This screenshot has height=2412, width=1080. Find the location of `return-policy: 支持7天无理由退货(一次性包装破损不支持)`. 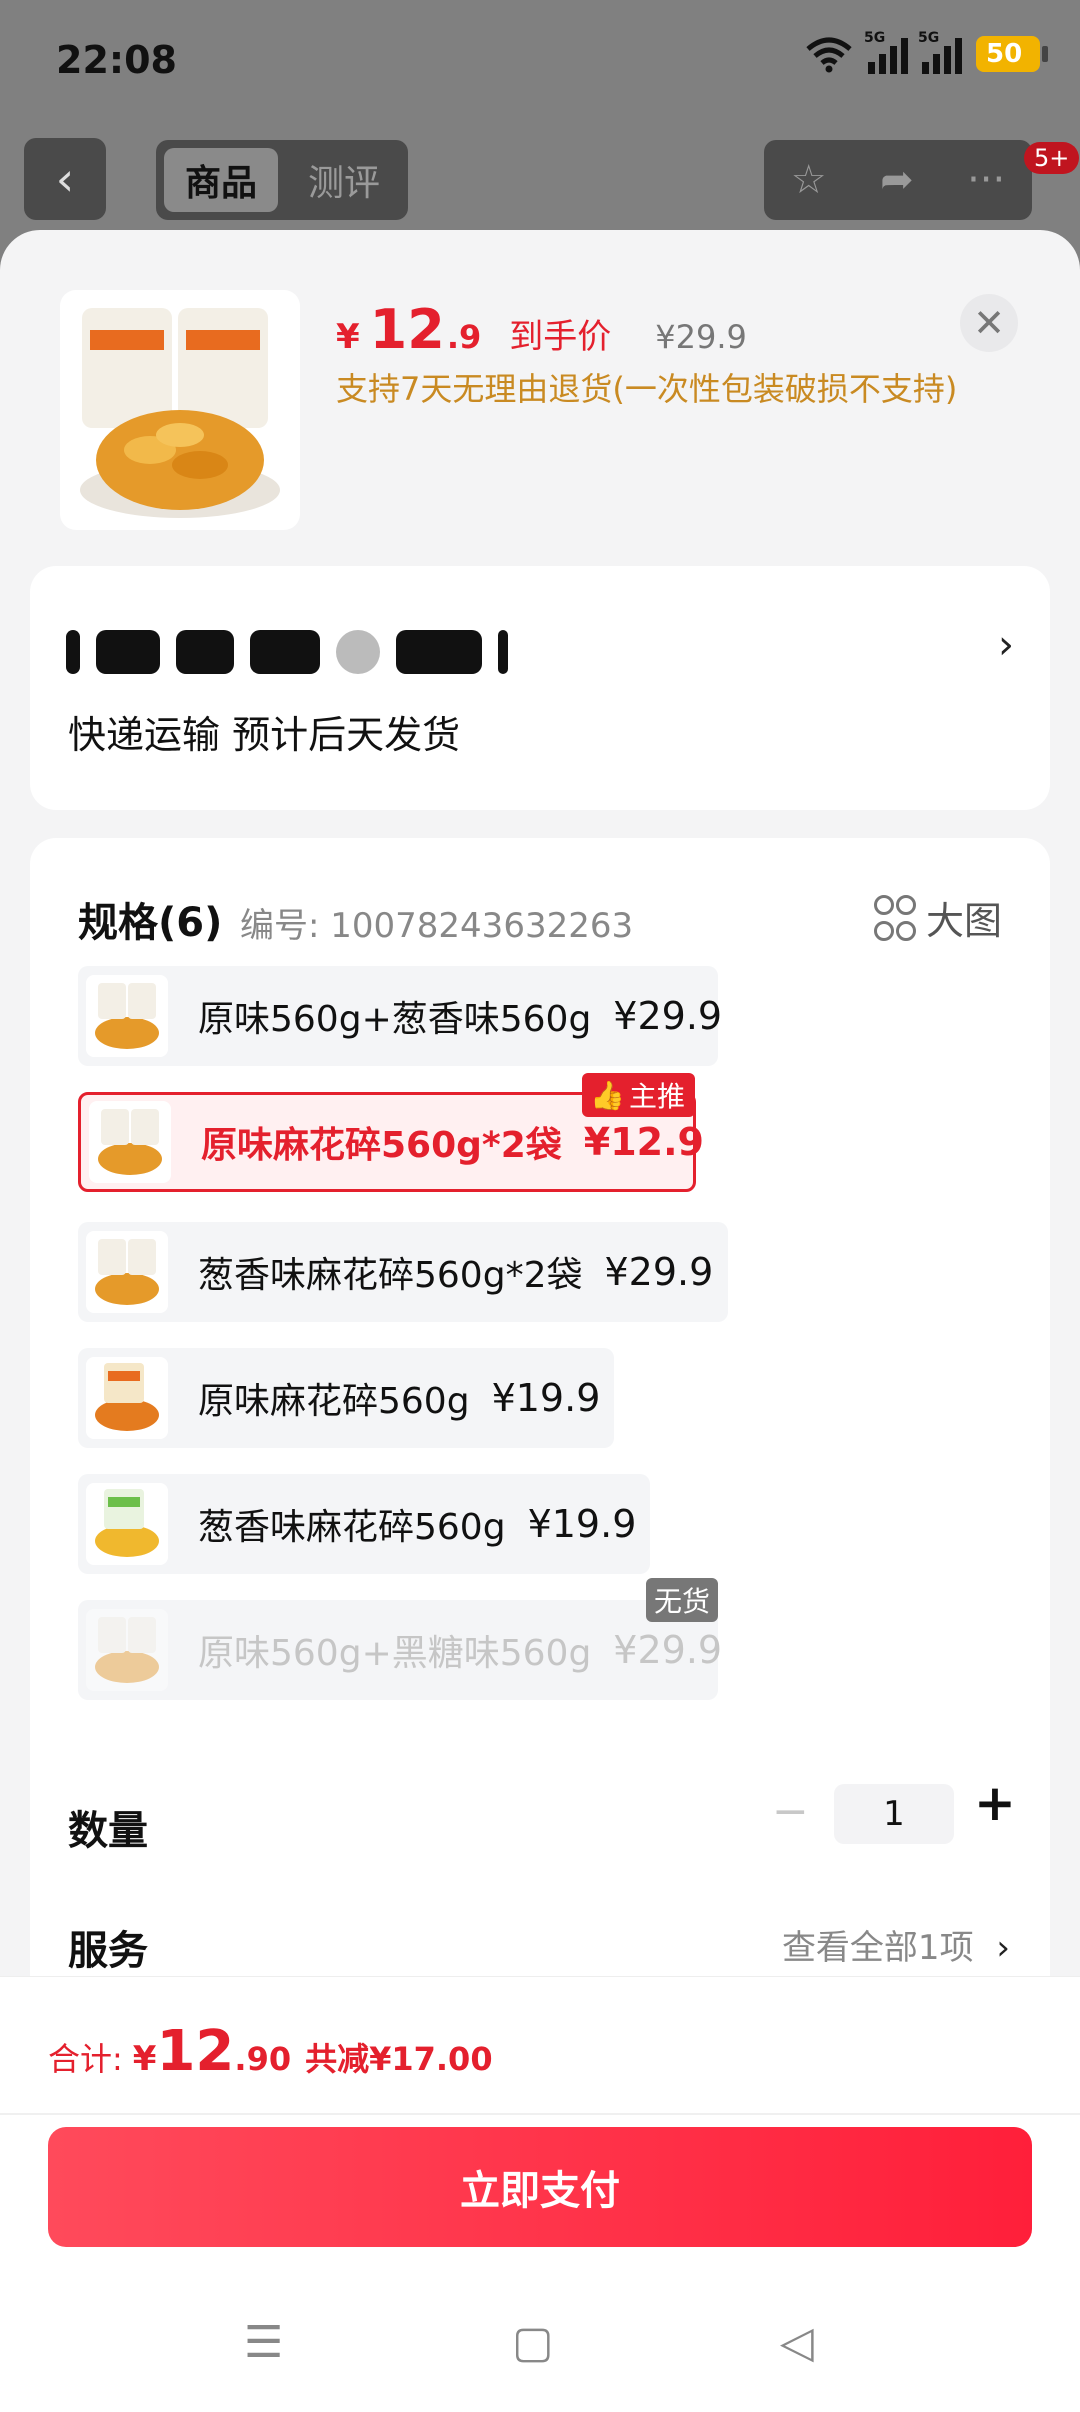

return-policy: 支持7天无理由退货(一次性包装破损不支持) is located at coordinates (647, 389).